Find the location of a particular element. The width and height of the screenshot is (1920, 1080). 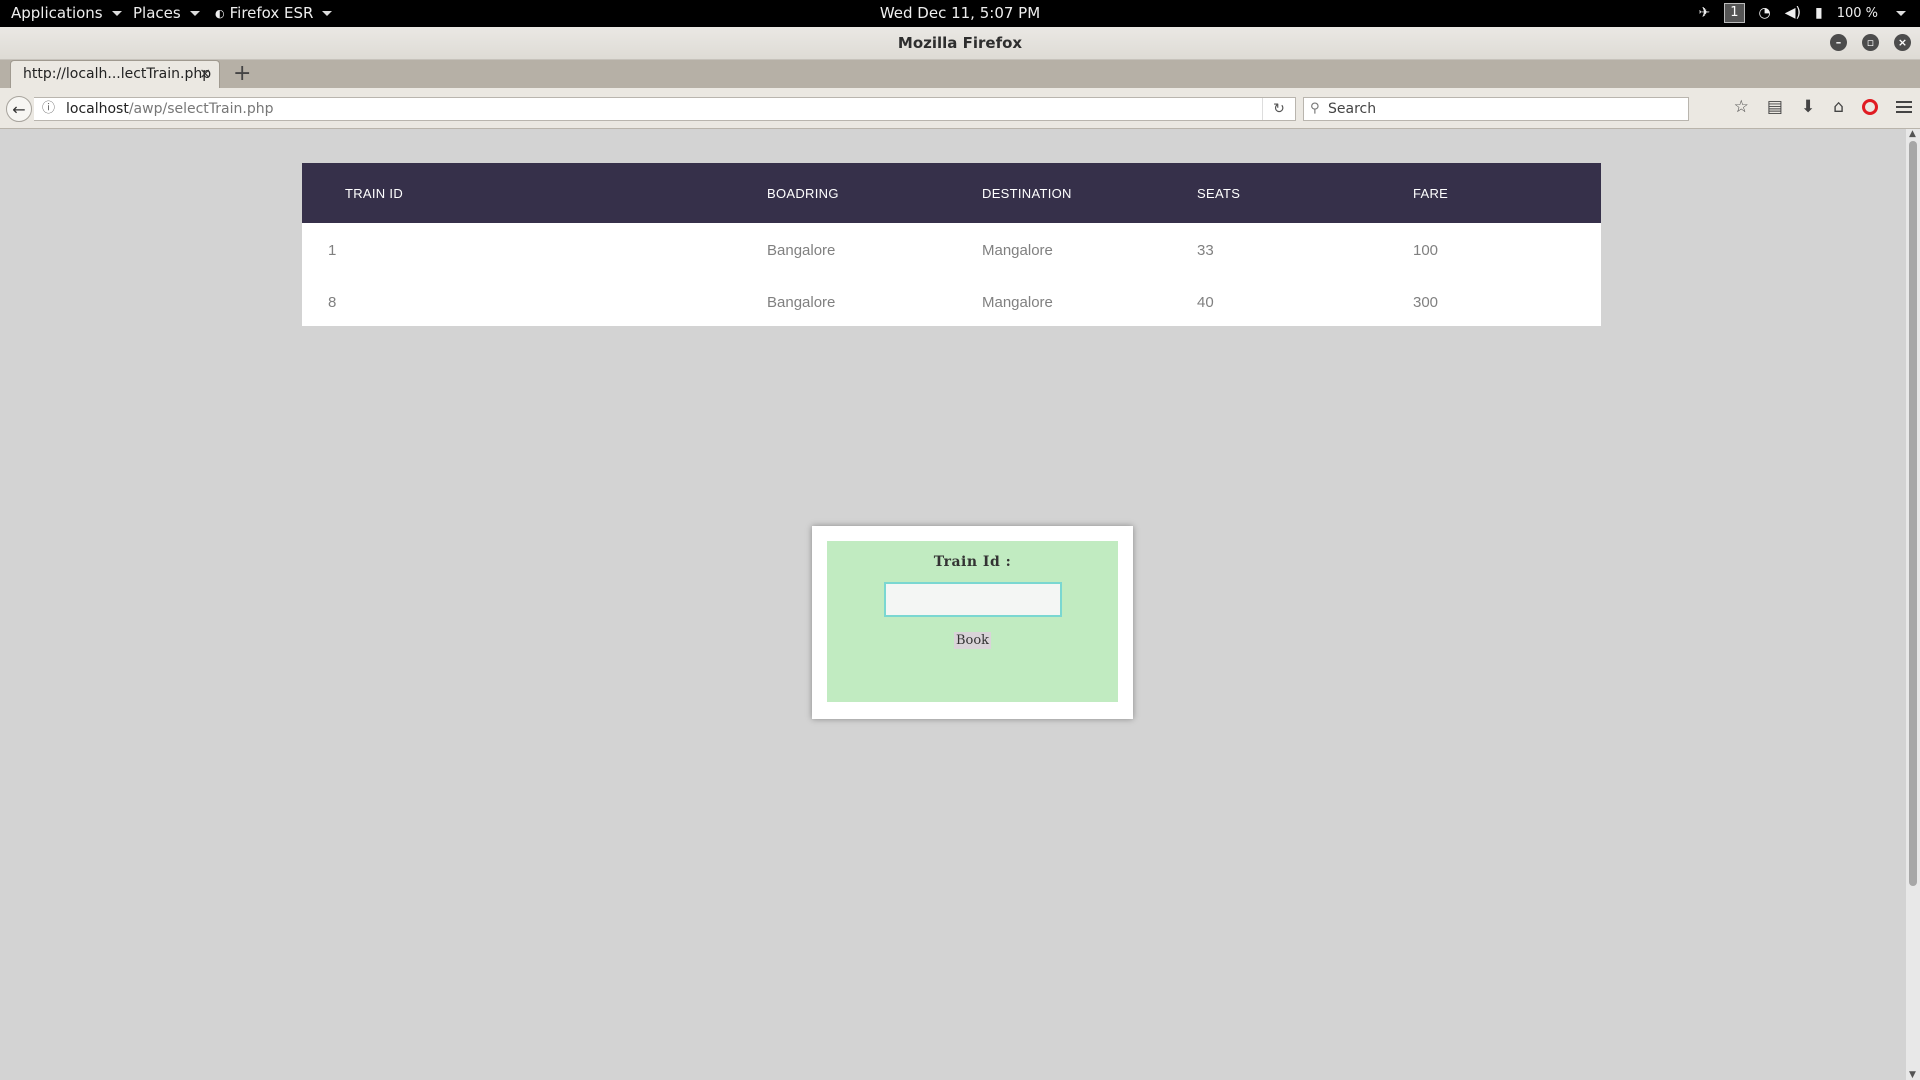

battery-icon: ▮ is located at coordinates (1819, 13).